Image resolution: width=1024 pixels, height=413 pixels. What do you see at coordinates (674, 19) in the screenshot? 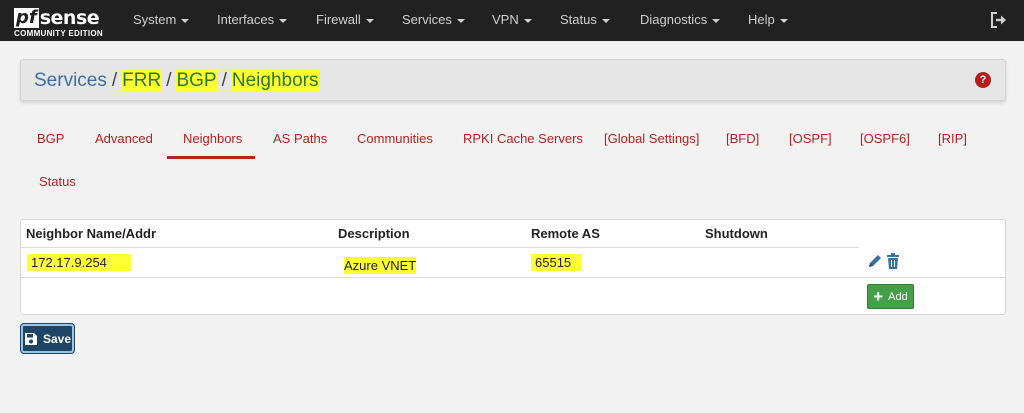
I see `nav-menu-label: Diagnostics` at bounding box center [674, 19].